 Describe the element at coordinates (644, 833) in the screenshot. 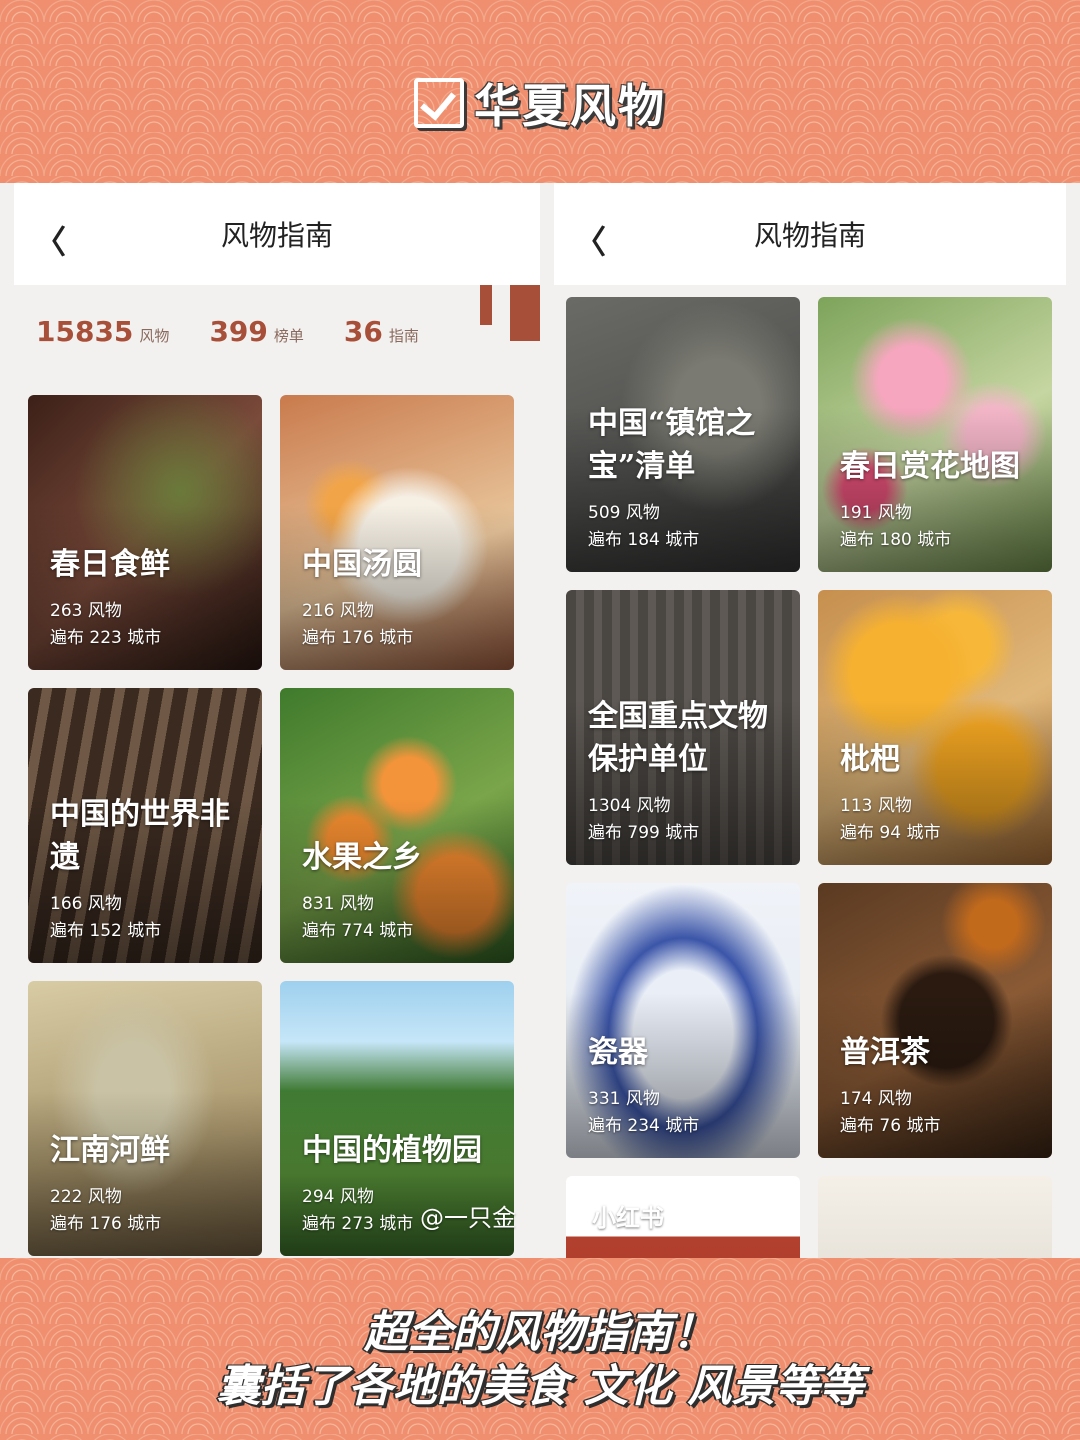

I see `card-cities: 遍布 799 城市` at that location.